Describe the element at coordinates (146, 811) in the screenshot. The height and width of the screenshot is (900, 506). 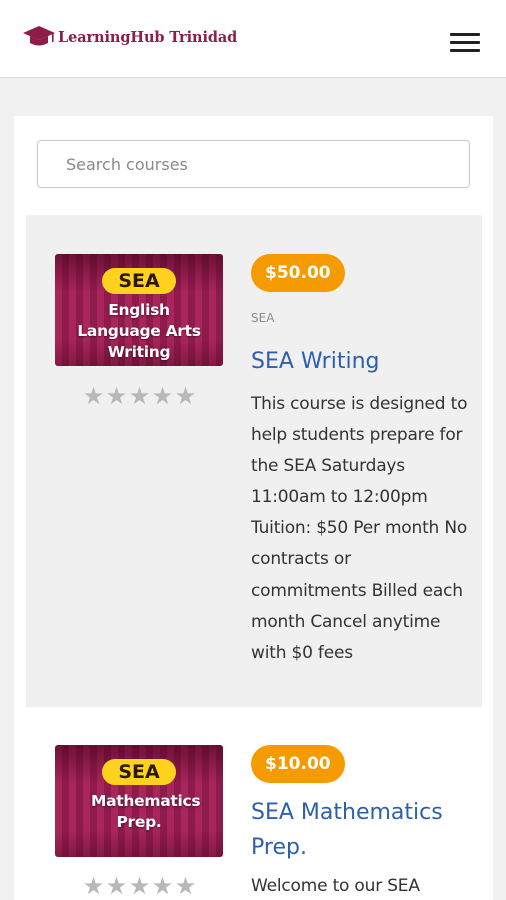
I see `thumbnail-title: Mathematics Prep.` at that location.